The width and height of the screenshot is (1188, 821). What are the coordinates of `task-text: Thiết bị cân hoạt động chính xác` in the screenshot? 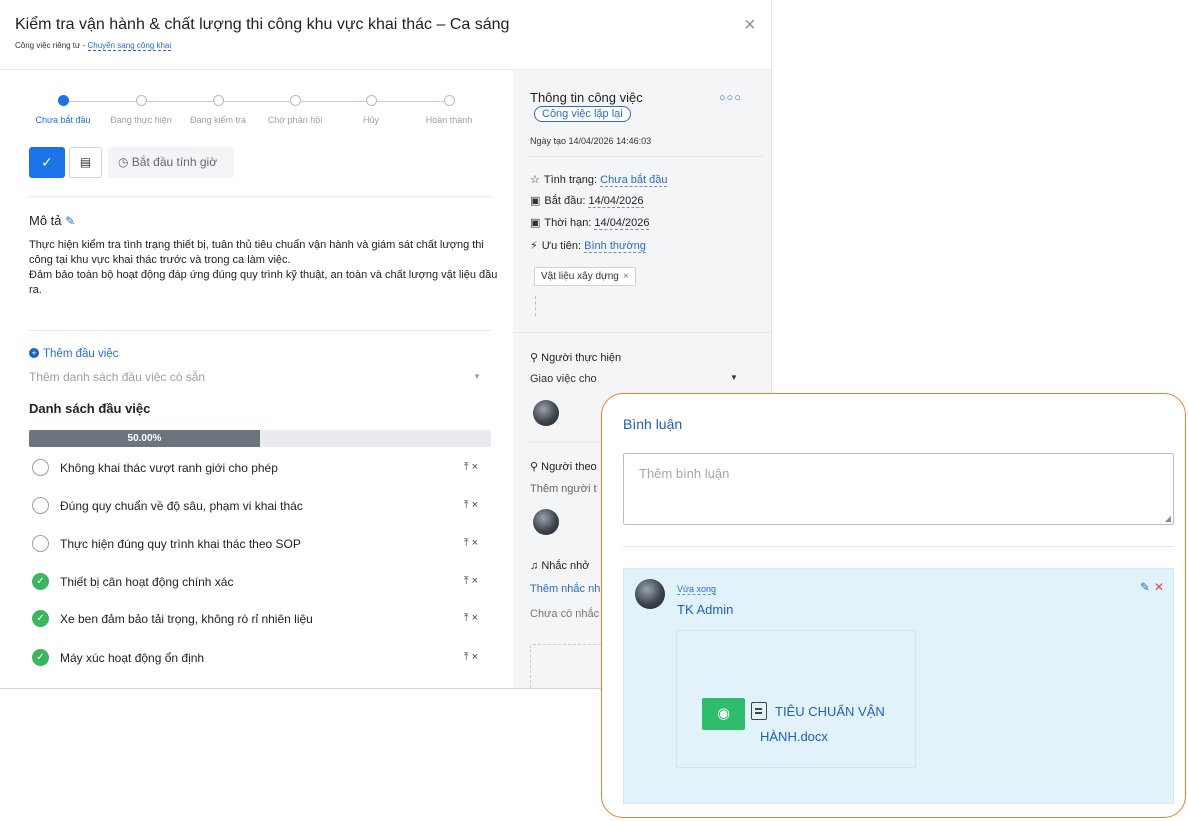 It's located at (146, 582).